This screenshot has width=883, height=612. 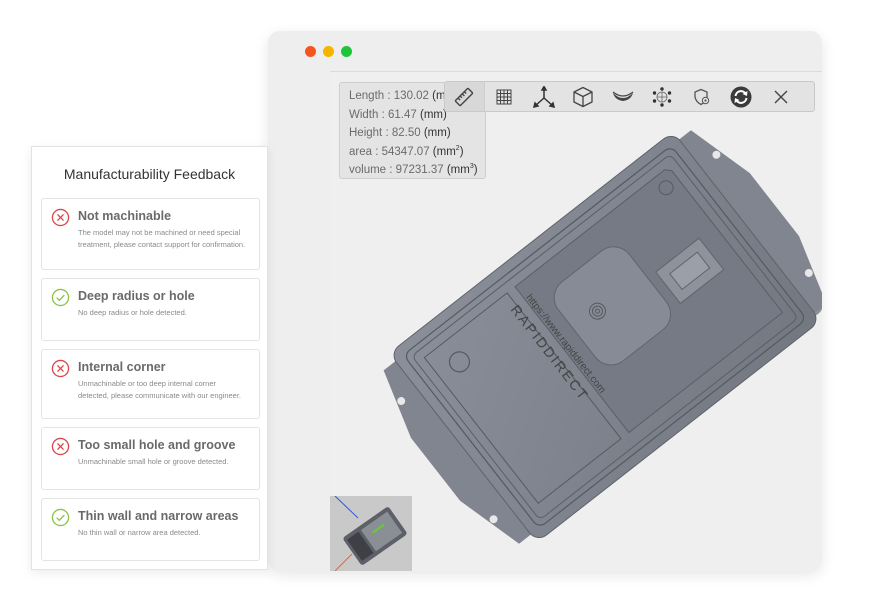 I want to click on mesh-tool-button, so click(x=663, y=96).